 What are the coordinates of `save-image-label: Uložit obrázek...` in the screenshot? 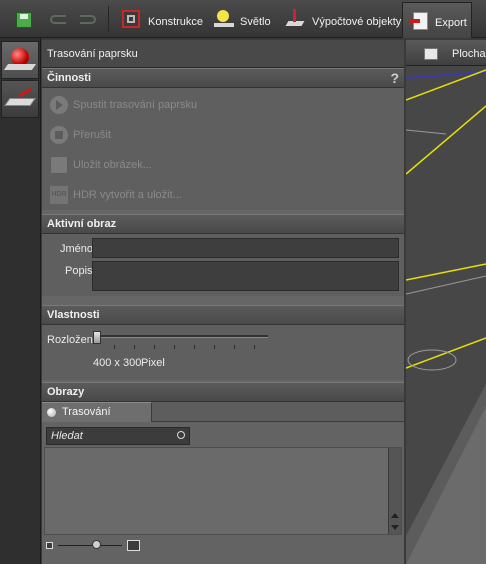 It's located at (112, 165).